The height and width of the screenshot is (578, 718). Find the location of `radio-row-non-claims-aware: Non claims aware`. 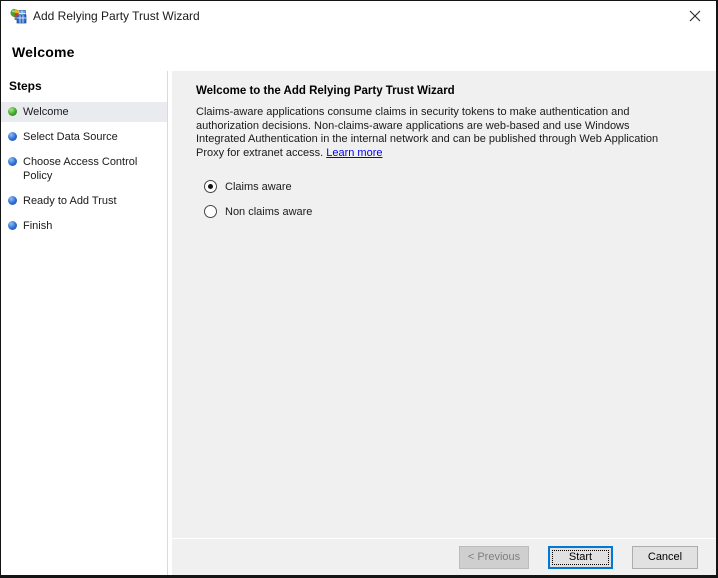

radio-row-non-claims-aware: Non claims aware is located at coordinates (448, 211).